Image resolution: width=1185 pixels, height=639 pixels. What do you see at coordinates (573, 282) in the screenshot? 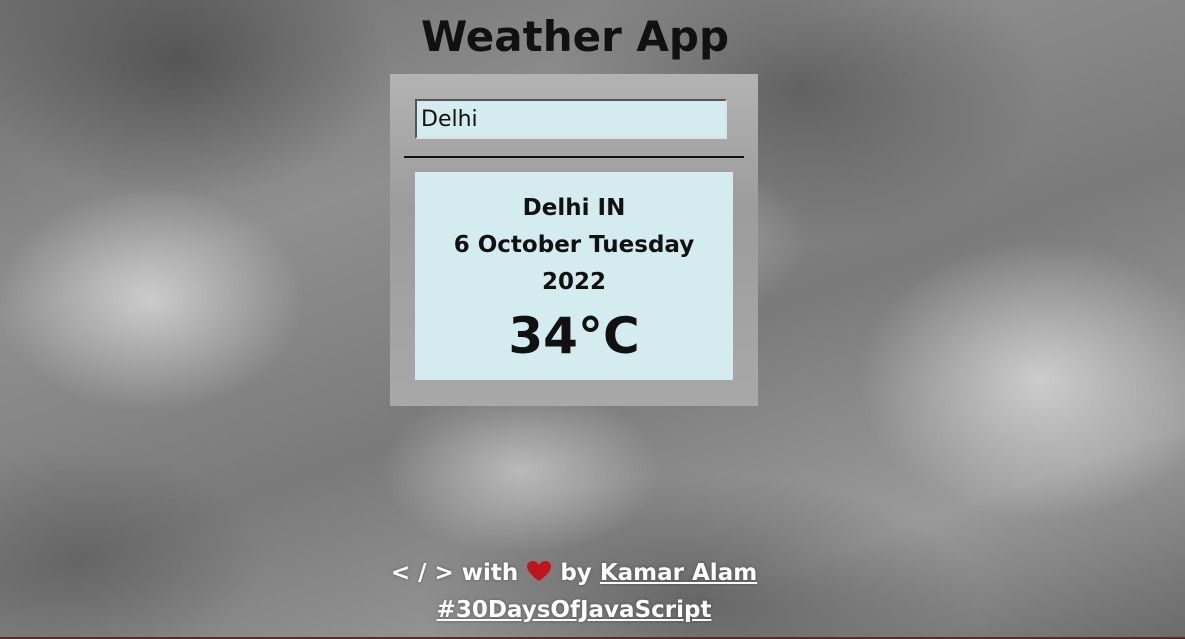
I see `year-label: 2022` at bounding box center [573, 282].